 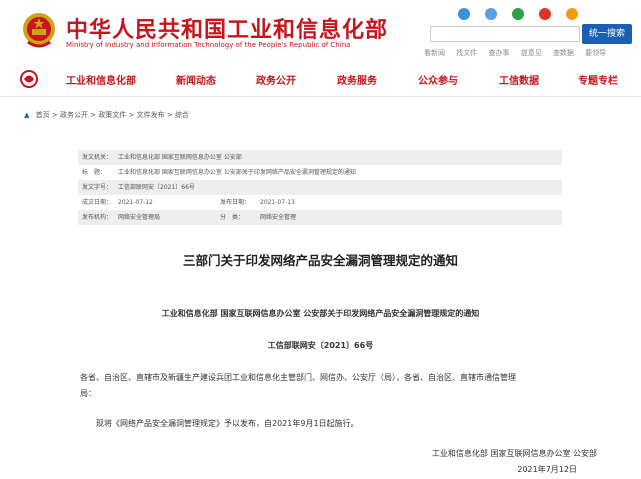 I want to click on breadcrumb-general: 综合, so click(x=182, y=115).